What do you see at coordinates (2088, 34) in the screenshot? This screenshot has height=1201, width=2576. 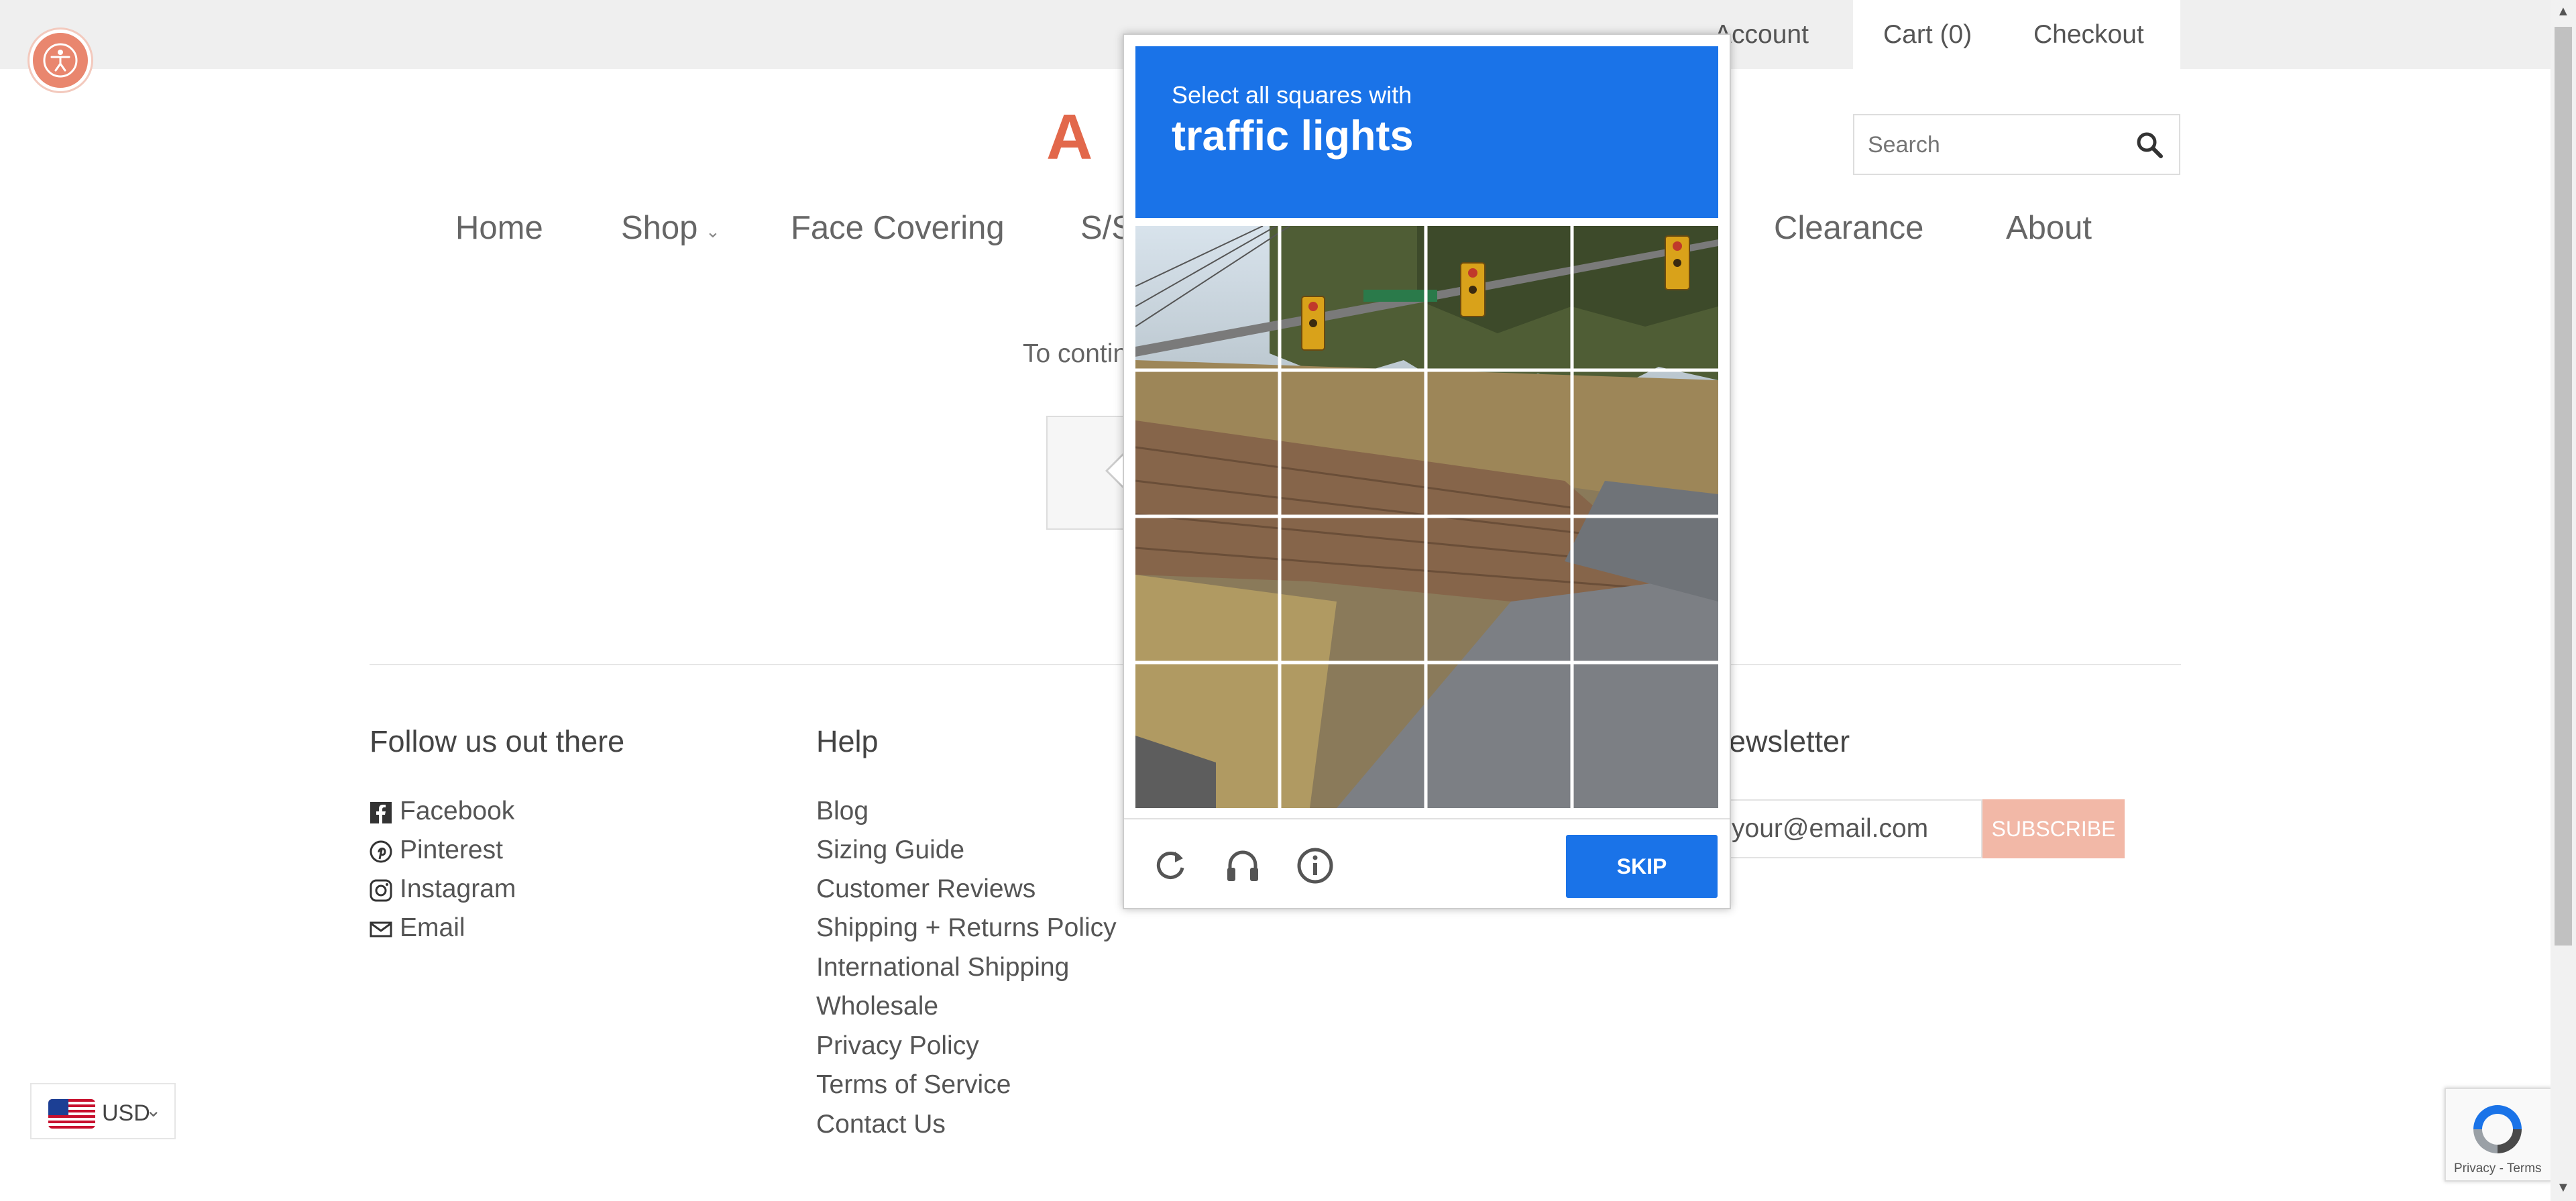 I see `checkout-link: Checkout` at bounding box center [2088, 34].